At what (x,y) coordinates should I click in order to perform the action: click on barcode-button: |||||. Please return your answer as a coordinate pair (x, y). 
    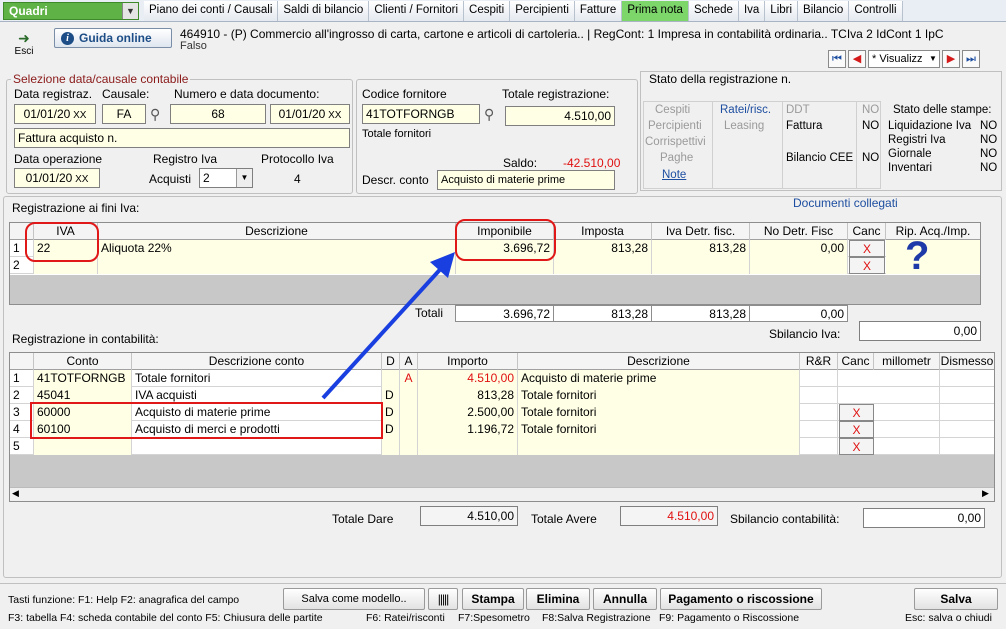
    Looking at the image, I should click on (443, 599).